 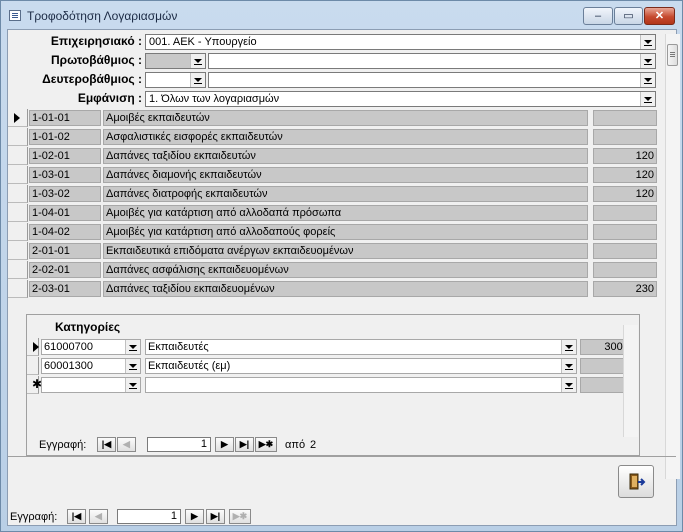 I want to click on subform-total: 2, so click(x=313, y=445).